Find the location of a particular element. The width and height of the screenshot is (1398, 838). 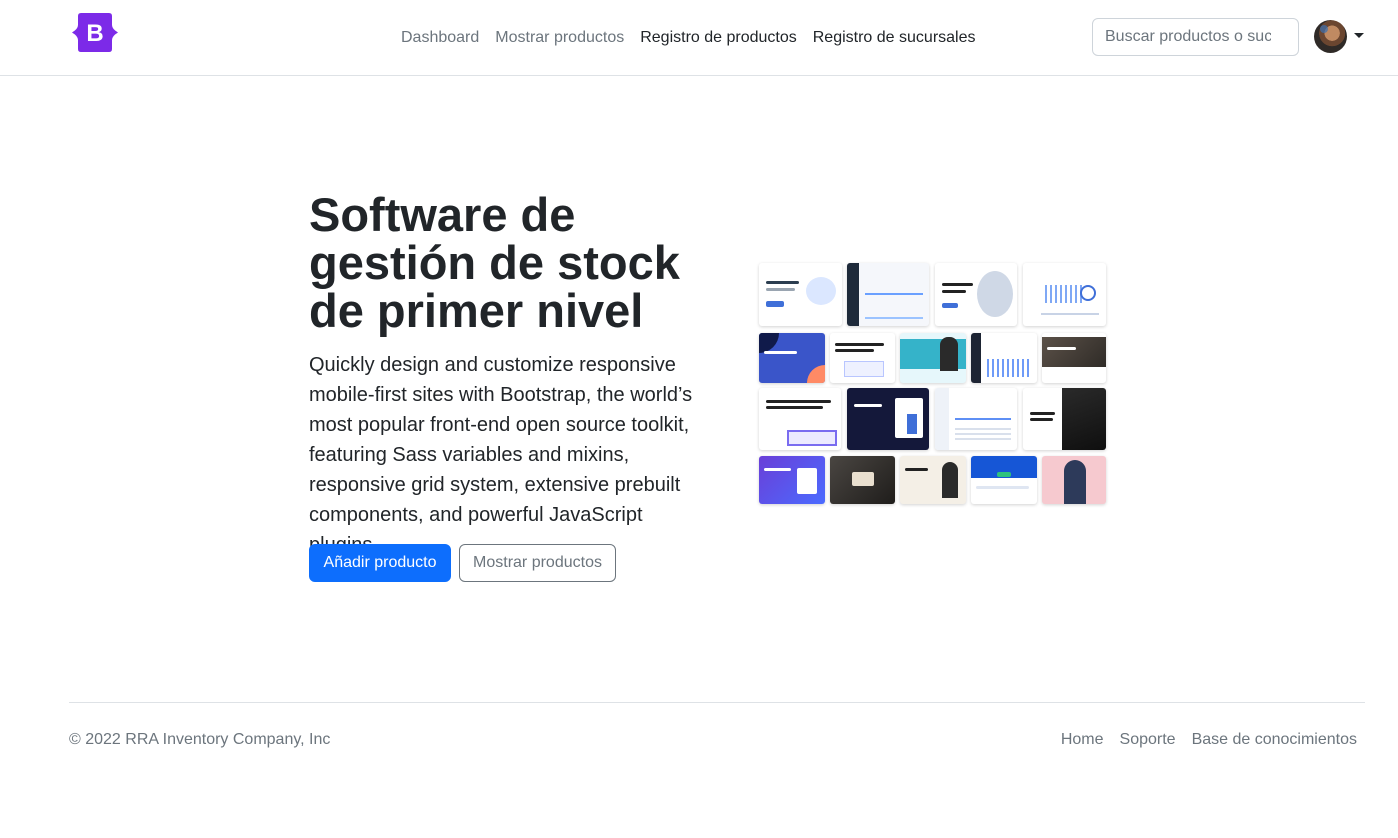

bootstrap-logo-icon: B is located at coordinates (95, 32).